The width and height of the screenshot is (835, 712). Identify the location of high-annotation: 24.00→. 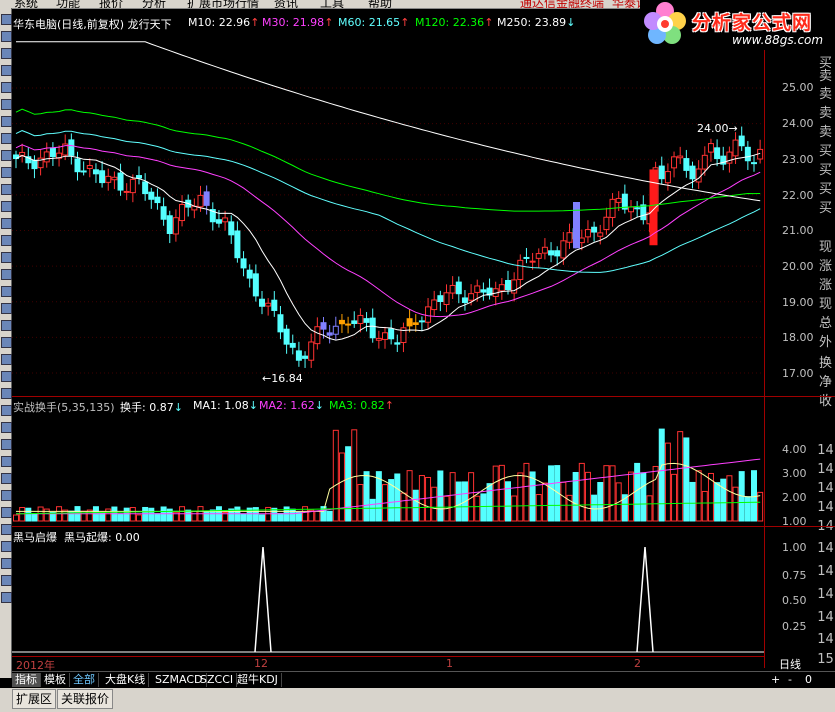
(717, 128).